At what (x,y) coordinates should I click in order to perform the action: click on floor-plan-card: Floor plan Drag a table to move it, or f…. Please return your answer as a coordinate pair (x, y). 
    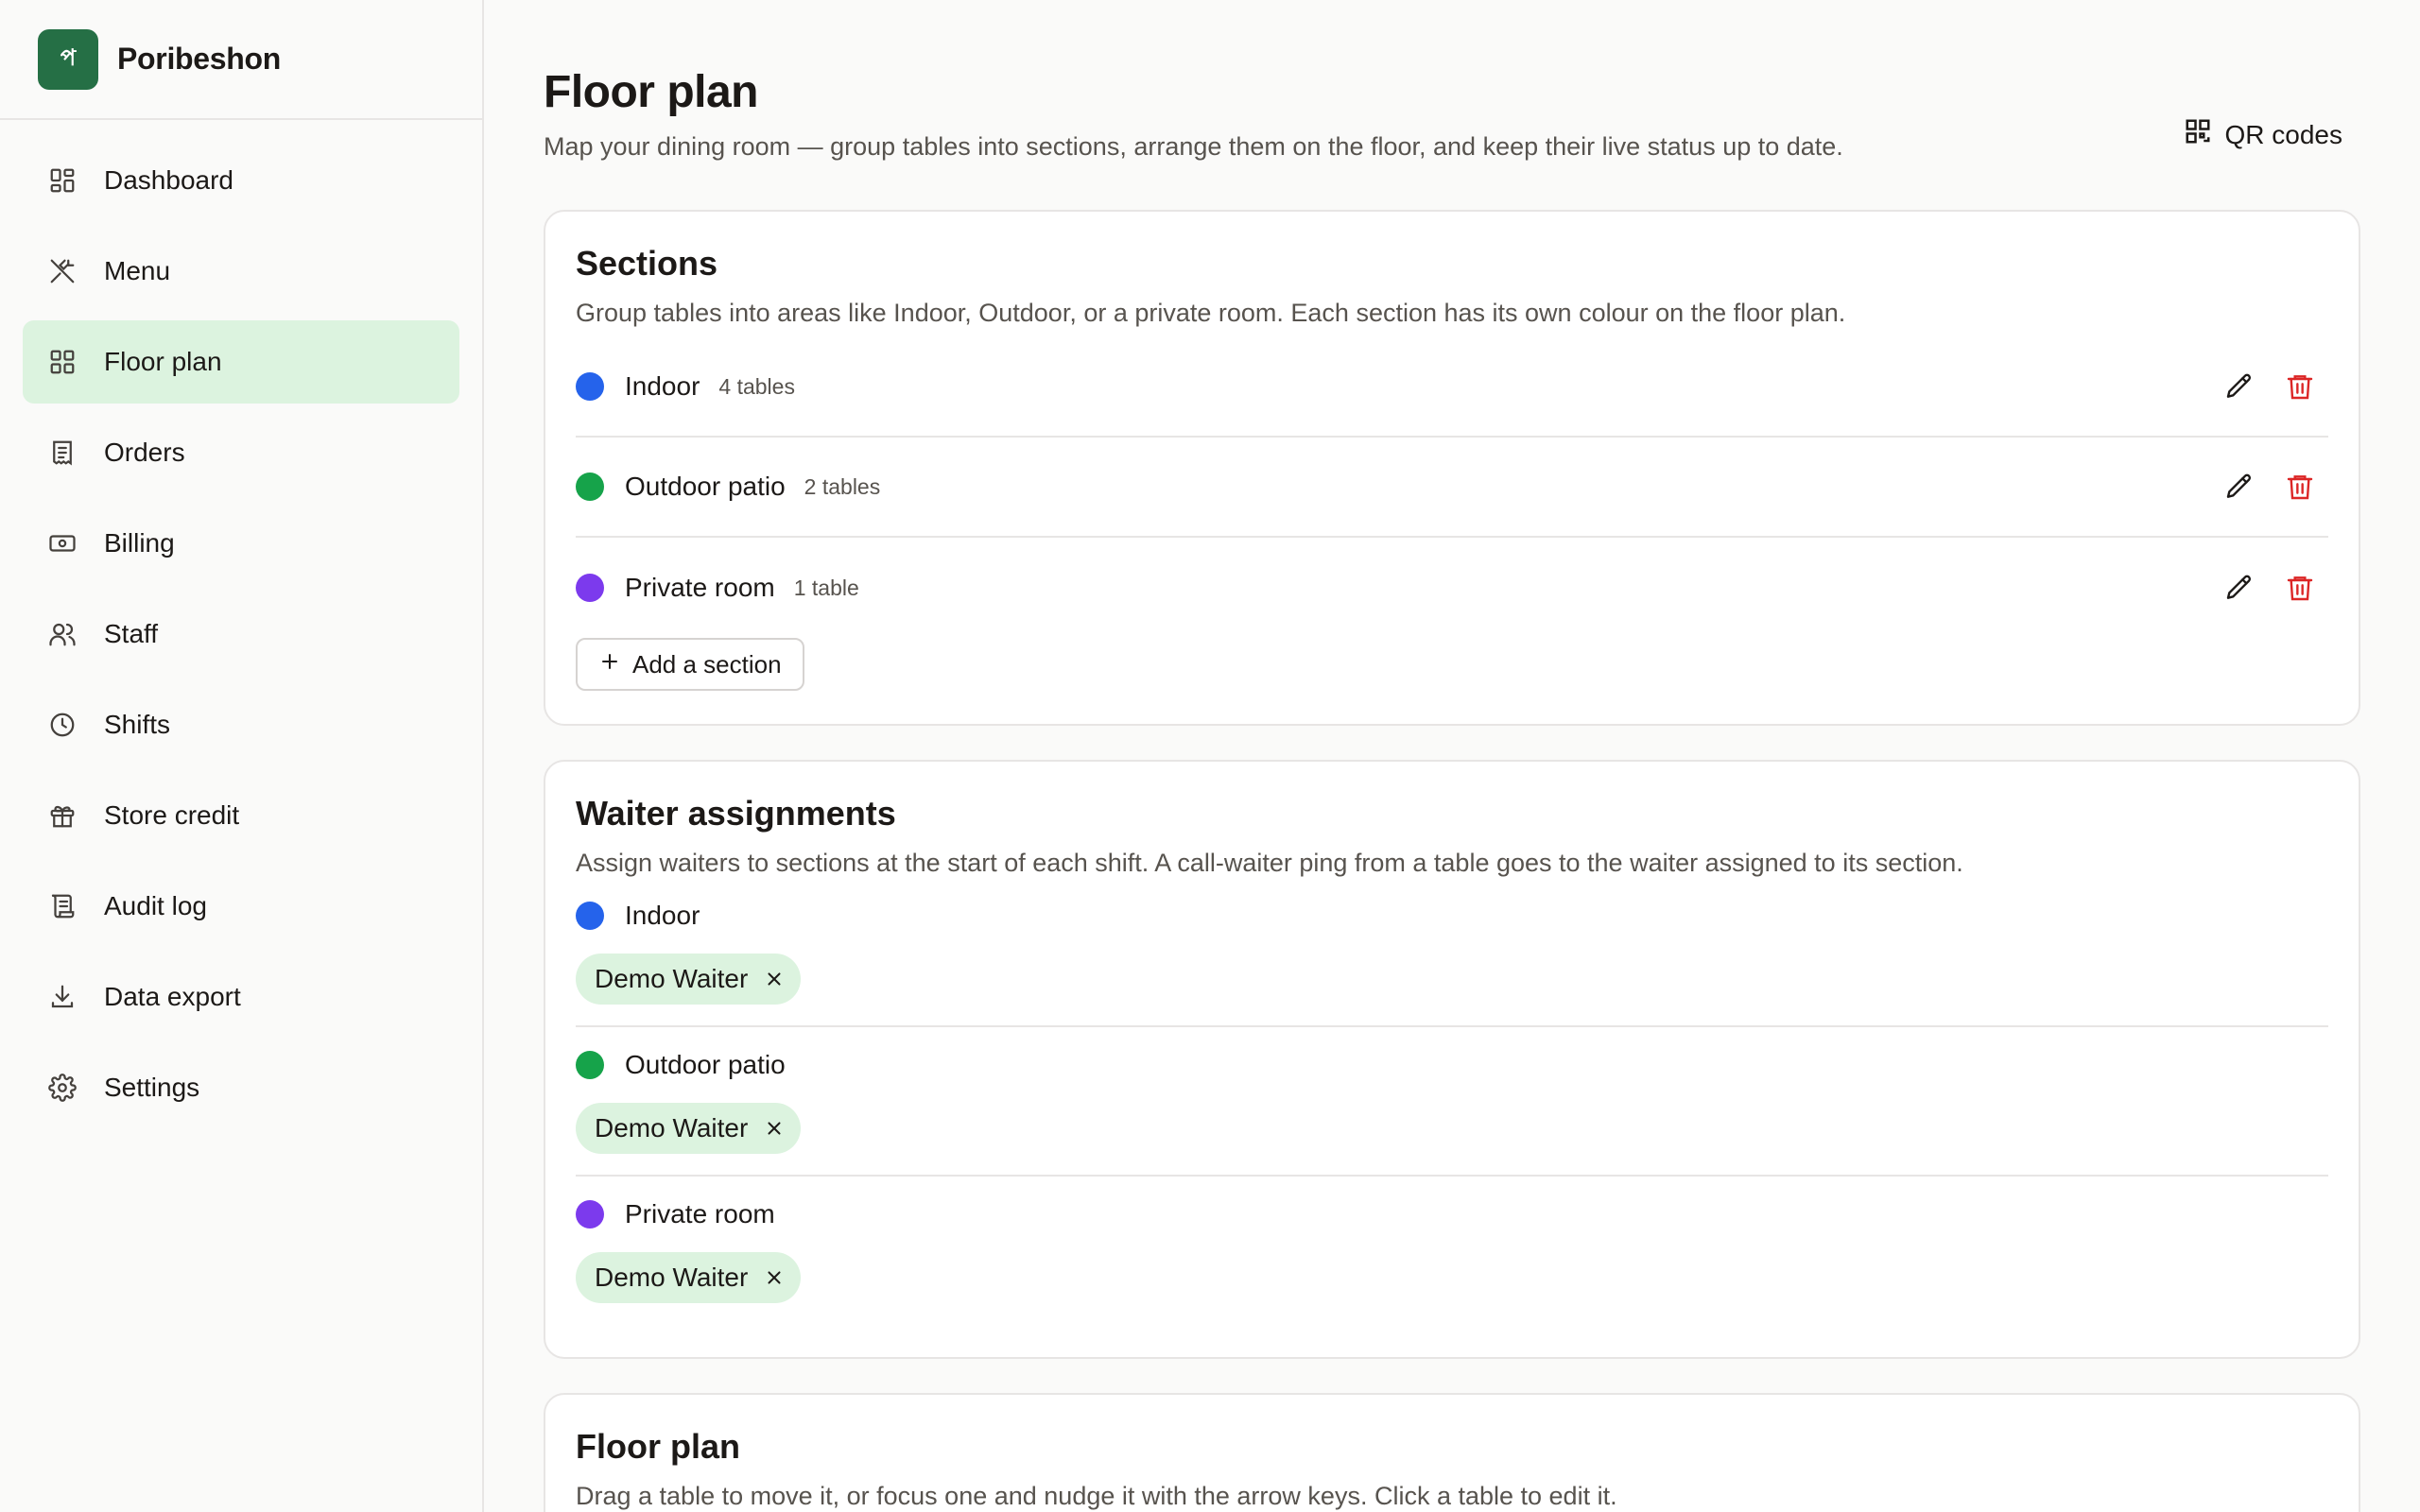
    Looking at the image, I should click on (1452, 1452).